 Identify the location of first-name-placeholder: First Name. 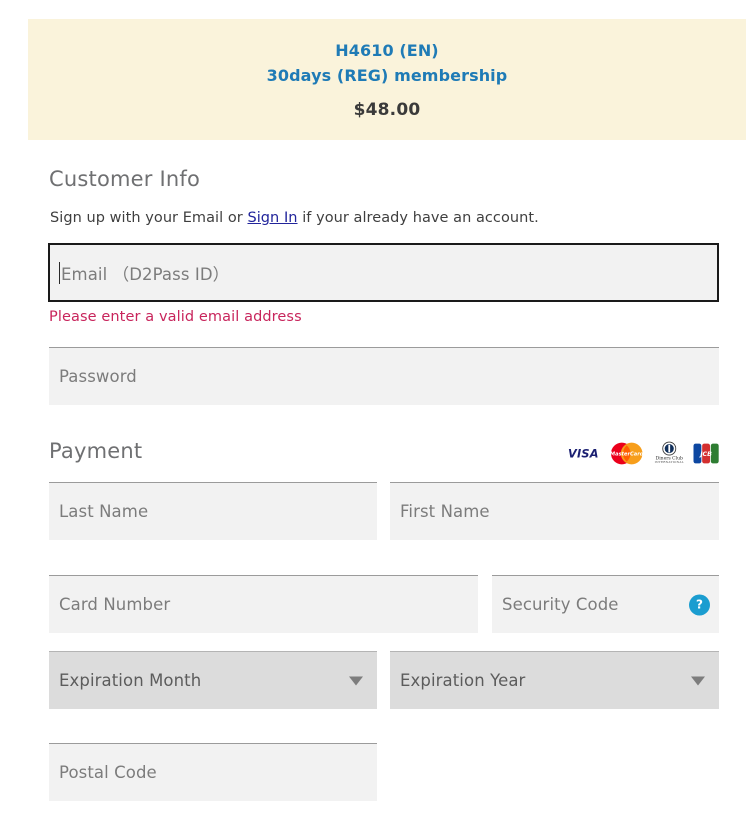
(445, 511).